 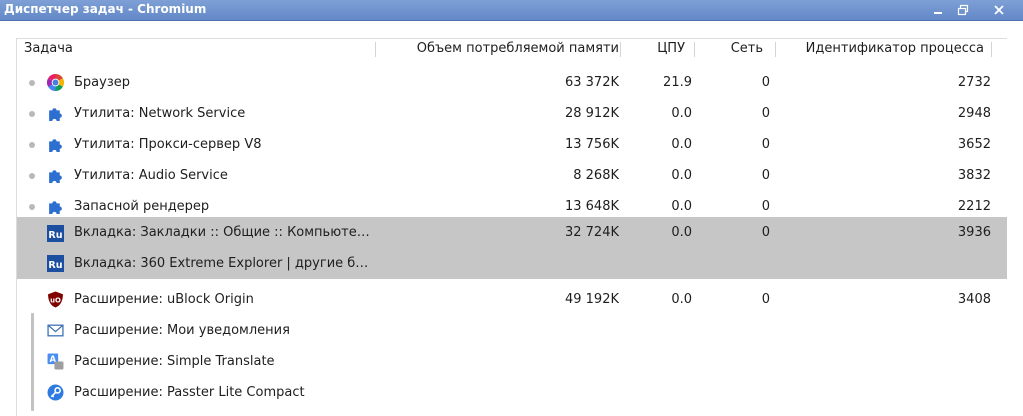 I want to click on pid-value: 2732, so click(x=974, y=82).